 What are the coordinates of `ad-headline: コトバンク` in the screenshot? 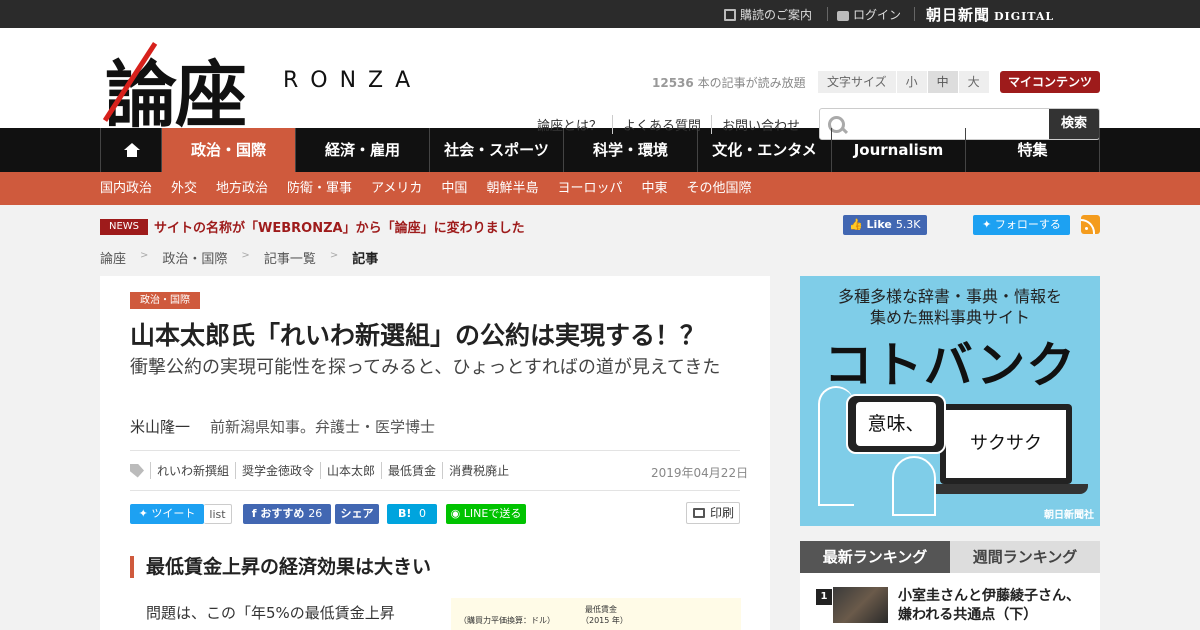 It's located at (950, 365).